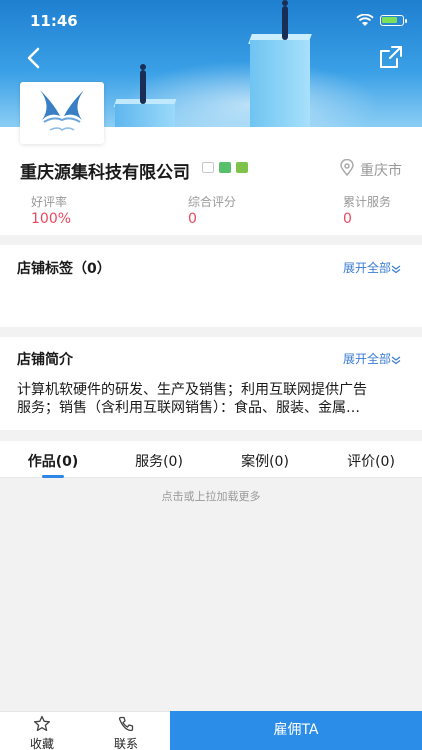 This screenshot has height=750, width=422. Describe the element at coordinates (367, 202) in the screenshot. I see `stat-label: 累计服务` at that location.